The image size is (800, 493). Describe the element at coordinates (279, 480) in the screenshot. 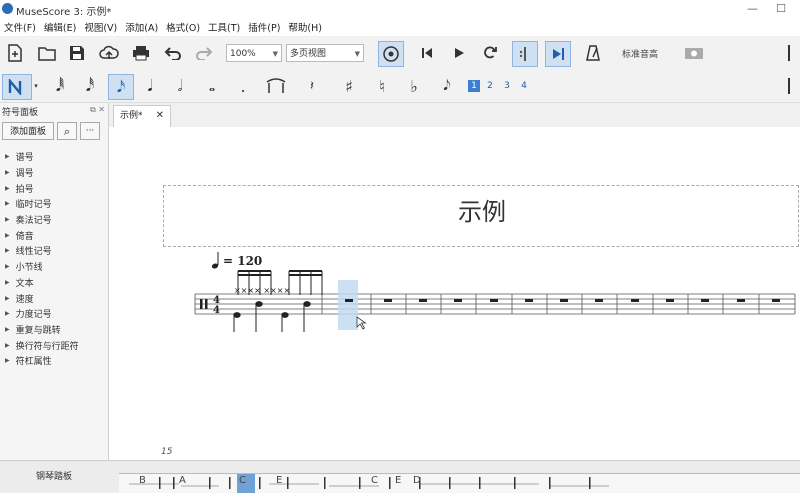

I see `key-label: E` at that location.